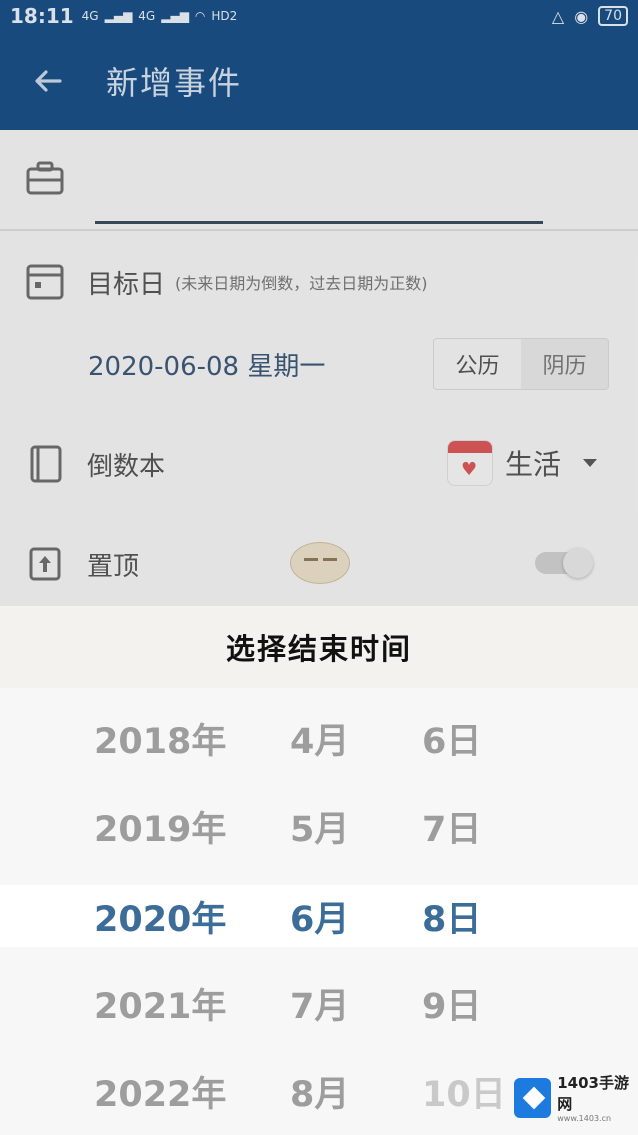  Describe the element at coordinates (451, 916) in the screenshot. I see `day-option-selected: 8日` at that location.